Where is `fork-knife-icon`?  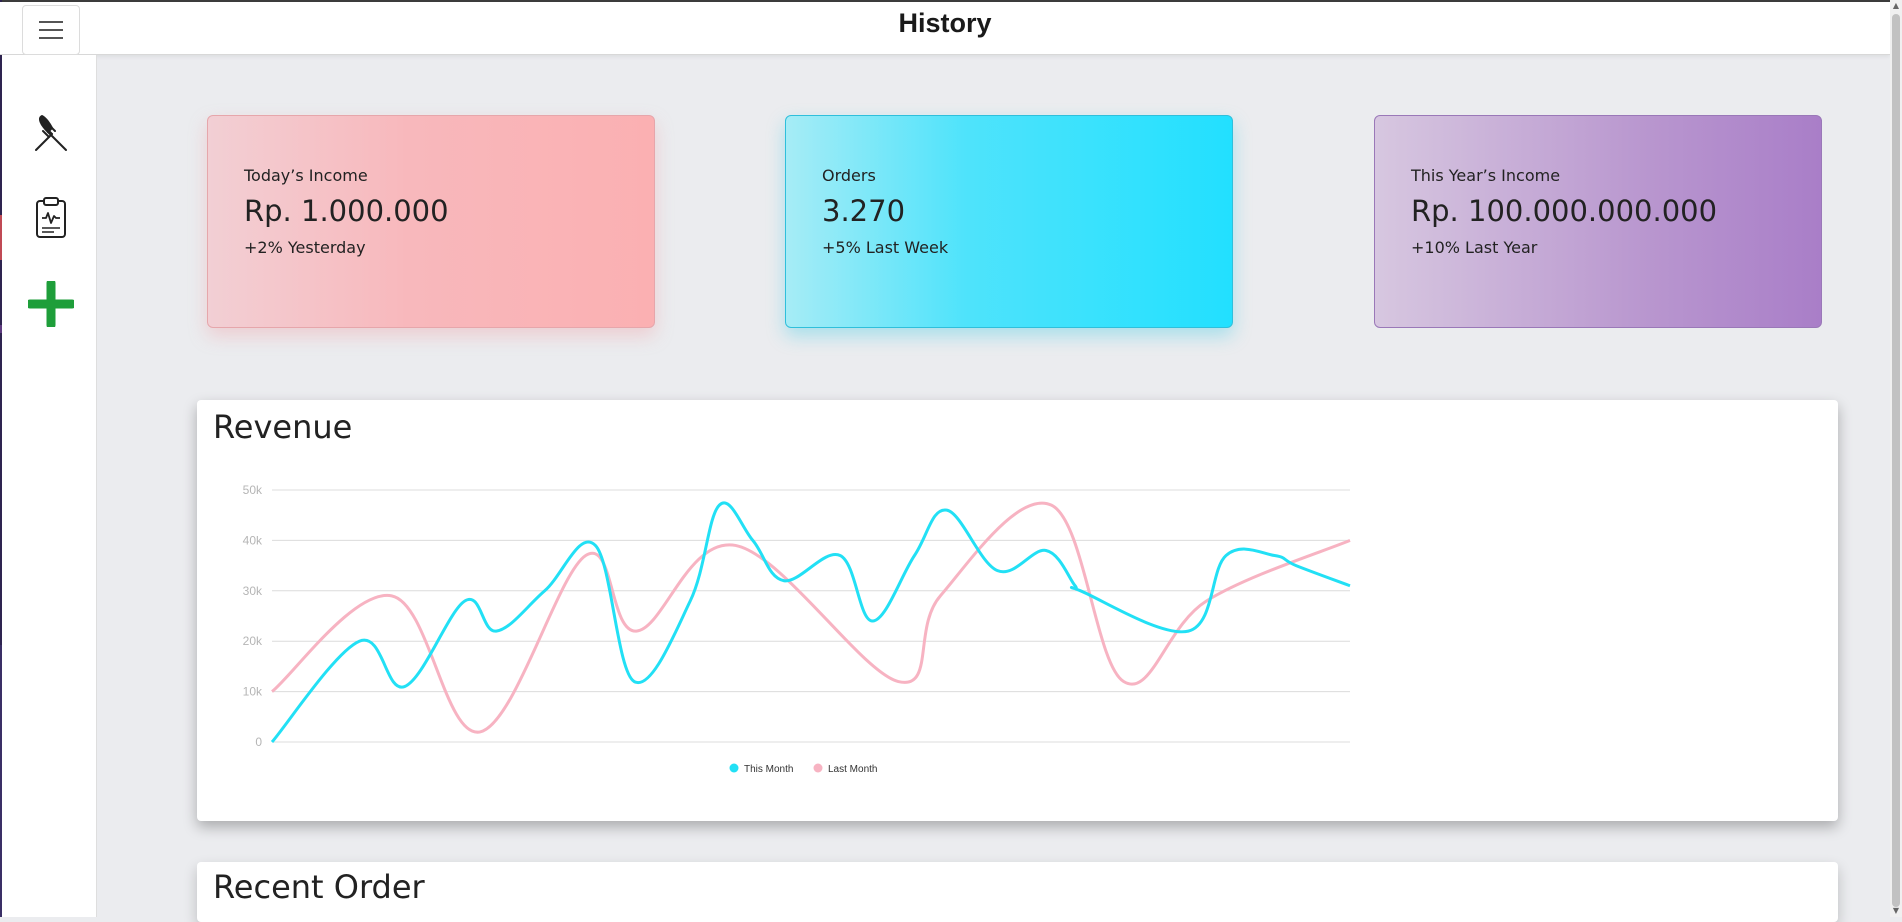
fork-knife-icon is located at coordinates (51, 133).